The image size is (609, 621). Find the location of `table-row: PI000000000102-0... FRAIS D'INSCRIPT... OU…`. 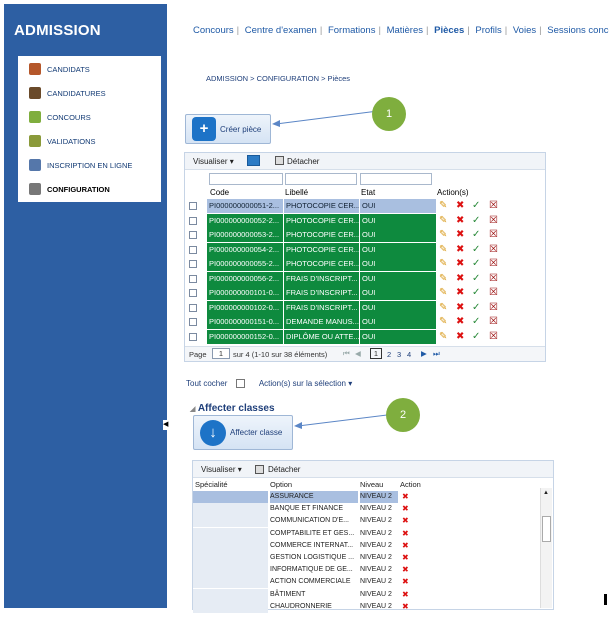

table-row: PI000000000102-0... FRAIS D'INSCRIPT... OU… is located at coordinates (365, 307).